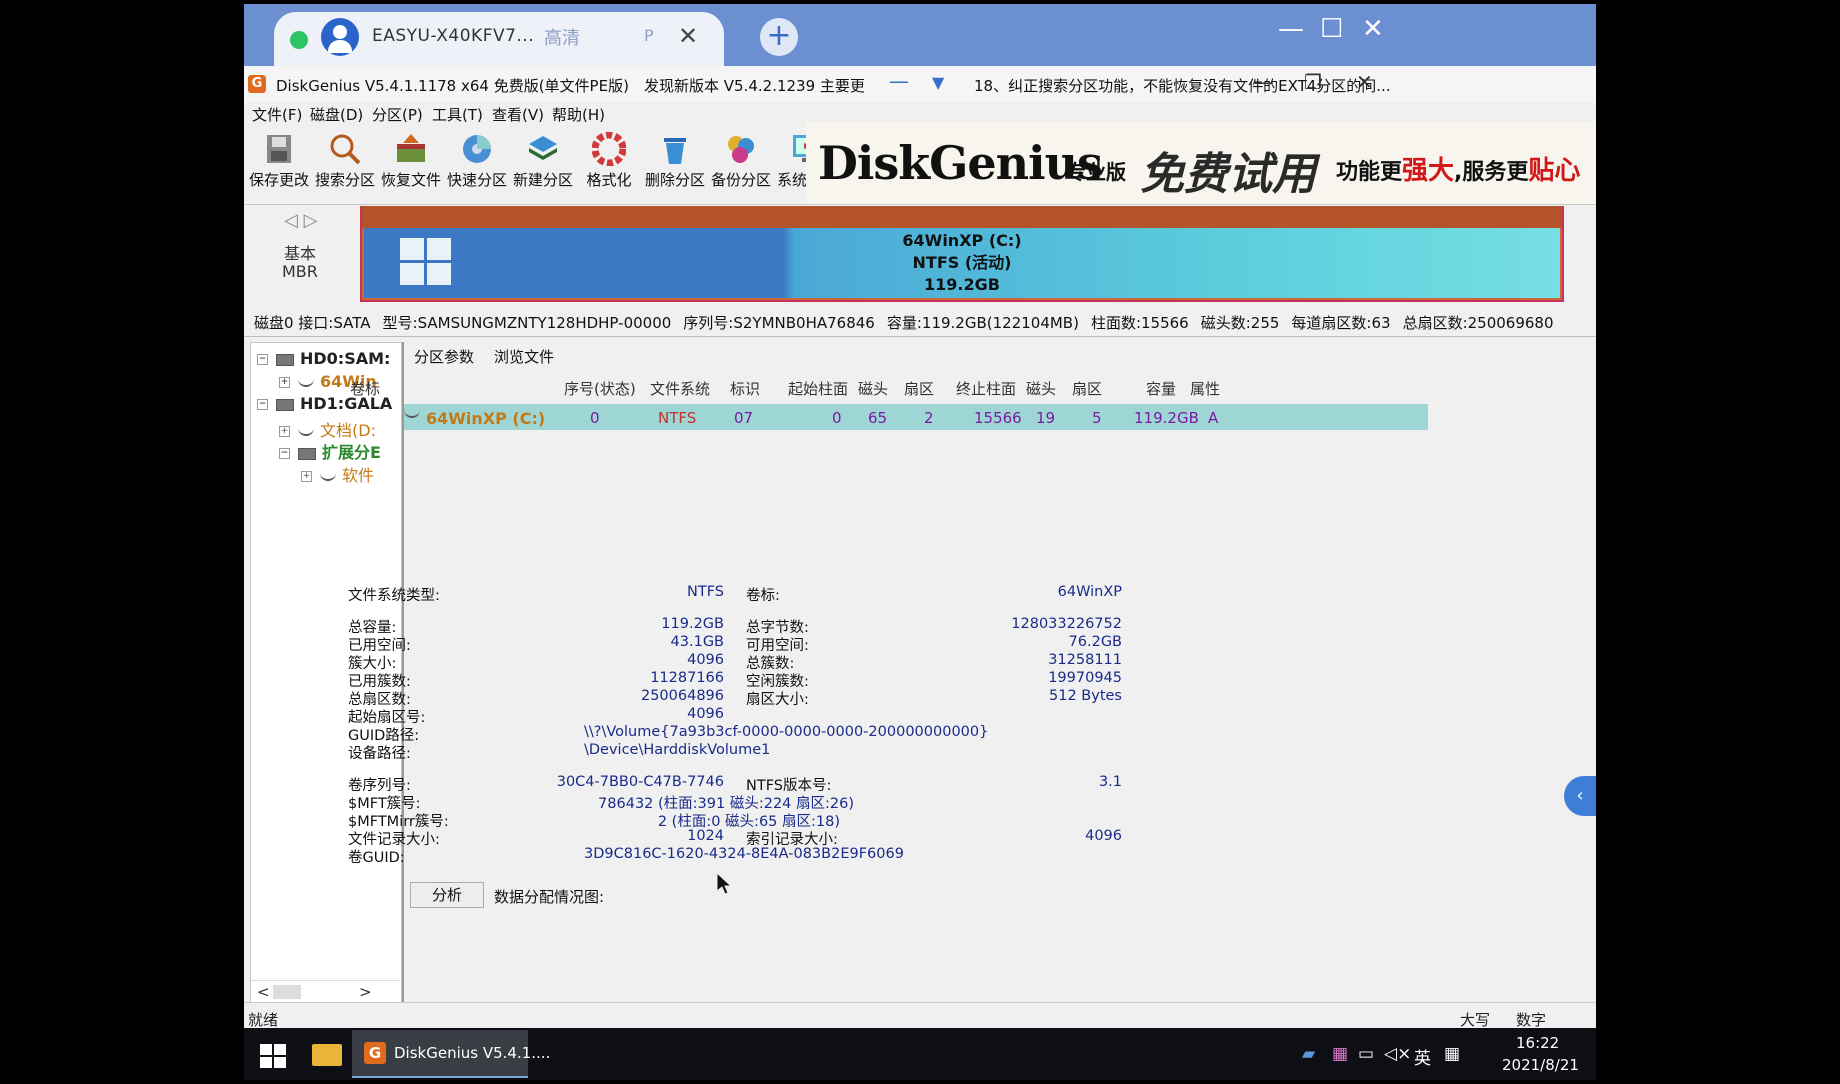 The height and width of the screenshot is (1084, 1840). Describe the element at coordinates (595, 418) in the screenshot. I see `row-index: 0` at that location.